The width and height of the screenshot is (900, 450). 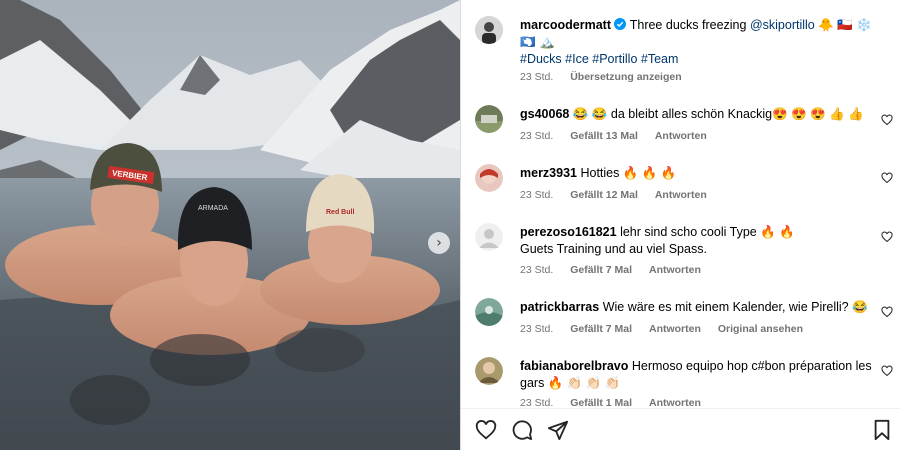 What do you see at coordinates (620, 24) in the screenshot?
I see `verified-badge-icon` at bounding box center [620, 24].